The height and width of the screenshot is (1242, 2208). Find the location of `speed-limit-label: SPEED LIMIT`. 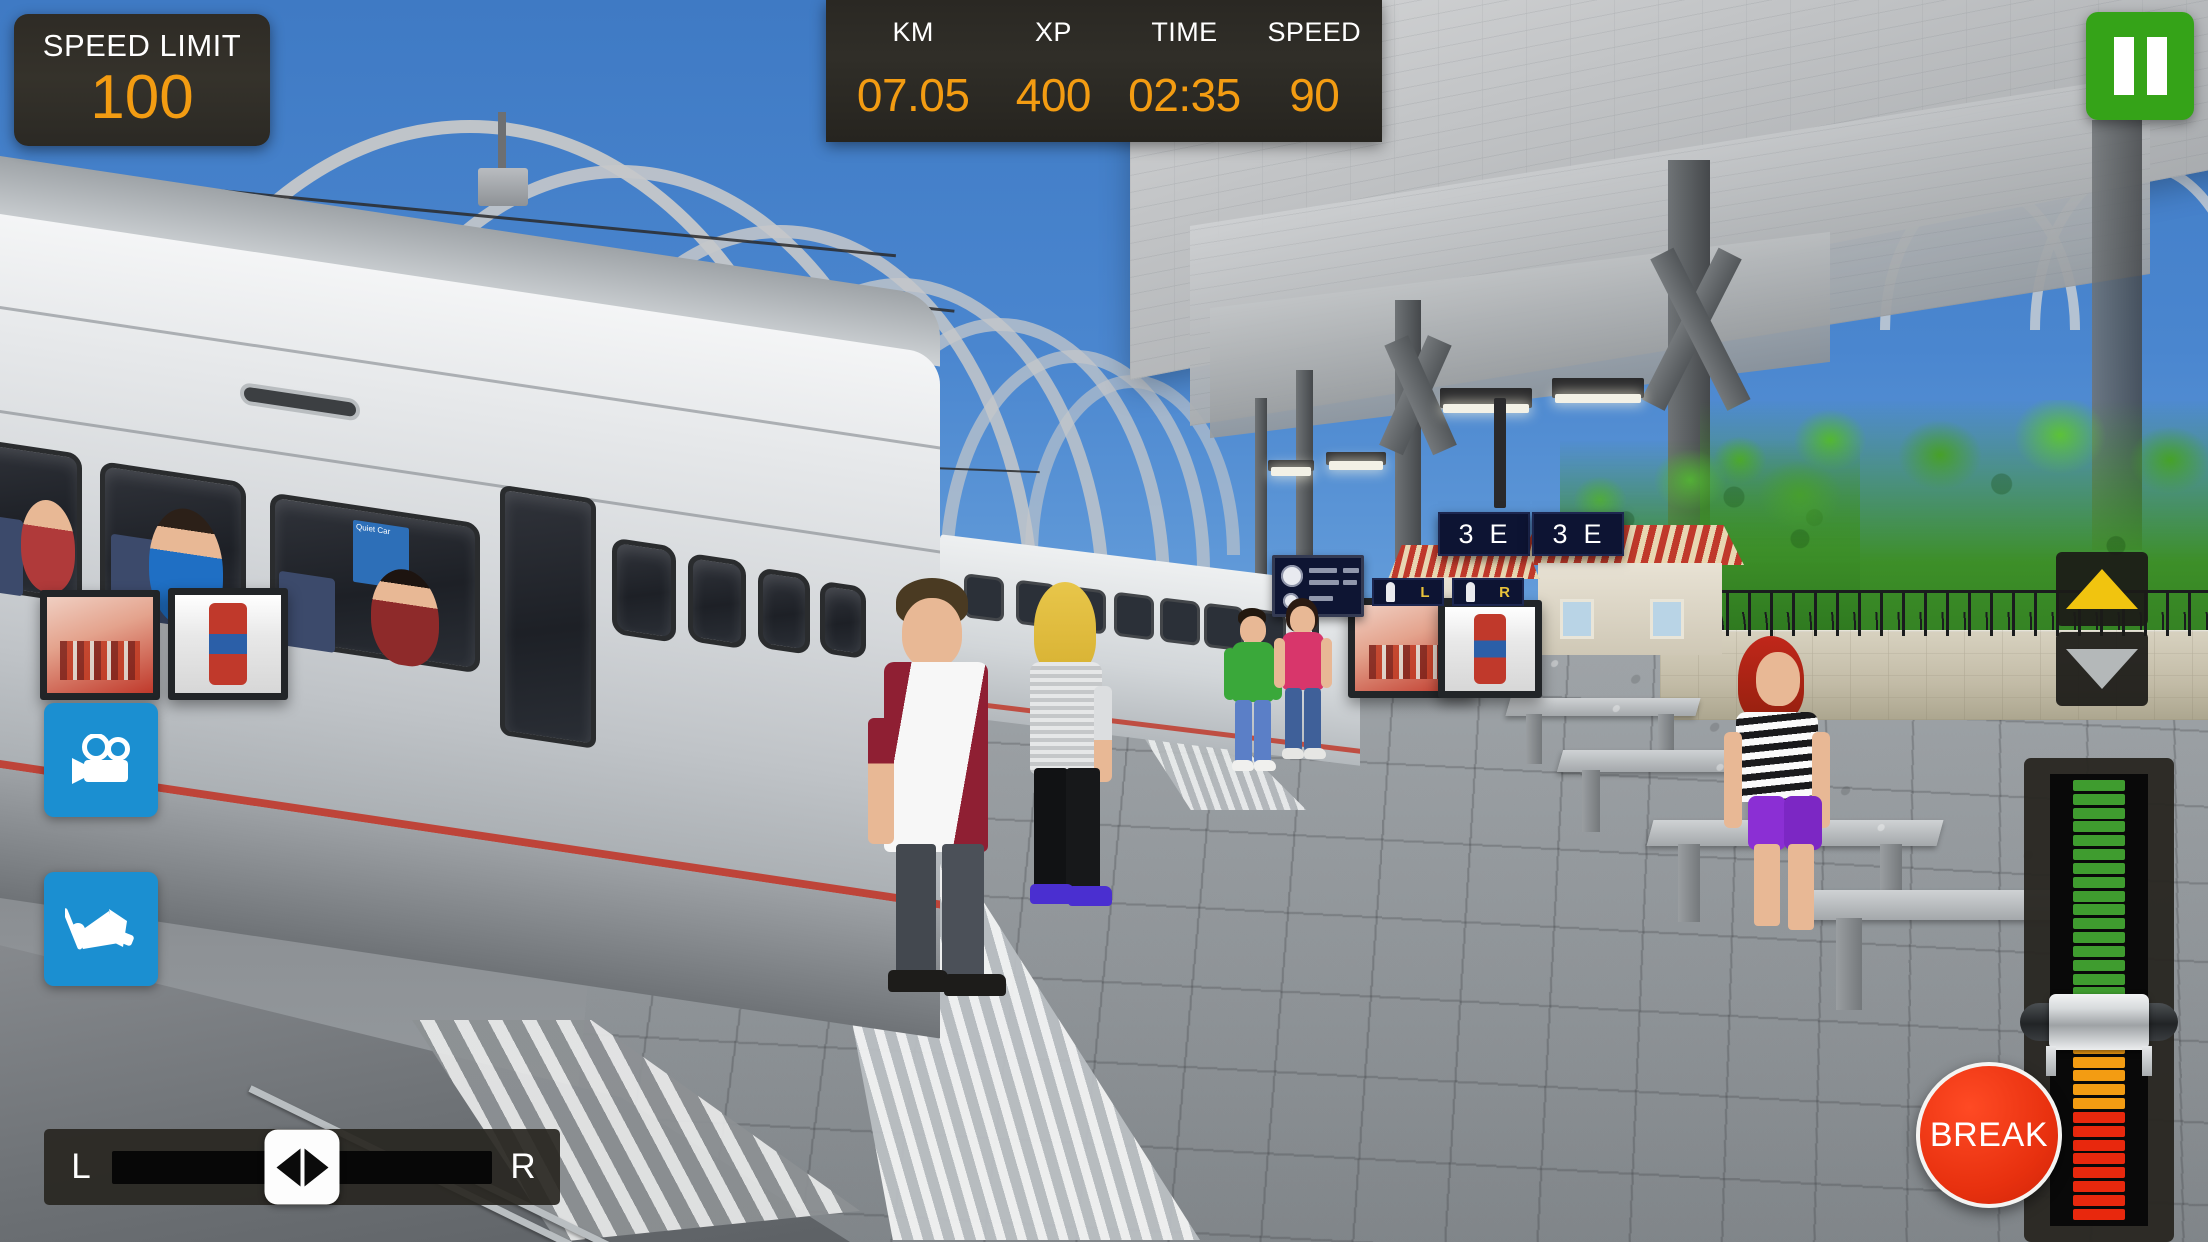

speed-limit-label: SPEED LIMIT is located at coordinates (142, 45).